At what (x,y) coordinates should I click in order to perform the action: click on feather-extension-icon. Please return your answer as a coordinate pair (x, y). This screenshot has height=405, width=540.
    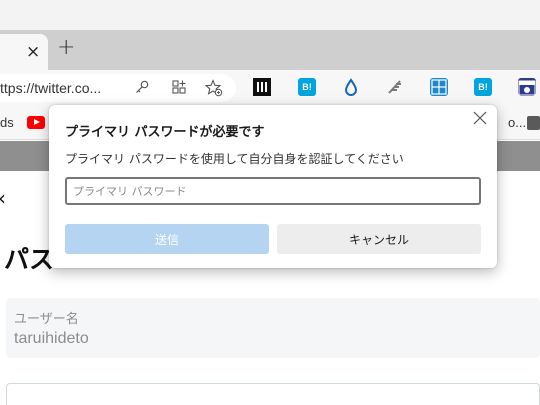
    Looking at the image, I should click on (395, 87).